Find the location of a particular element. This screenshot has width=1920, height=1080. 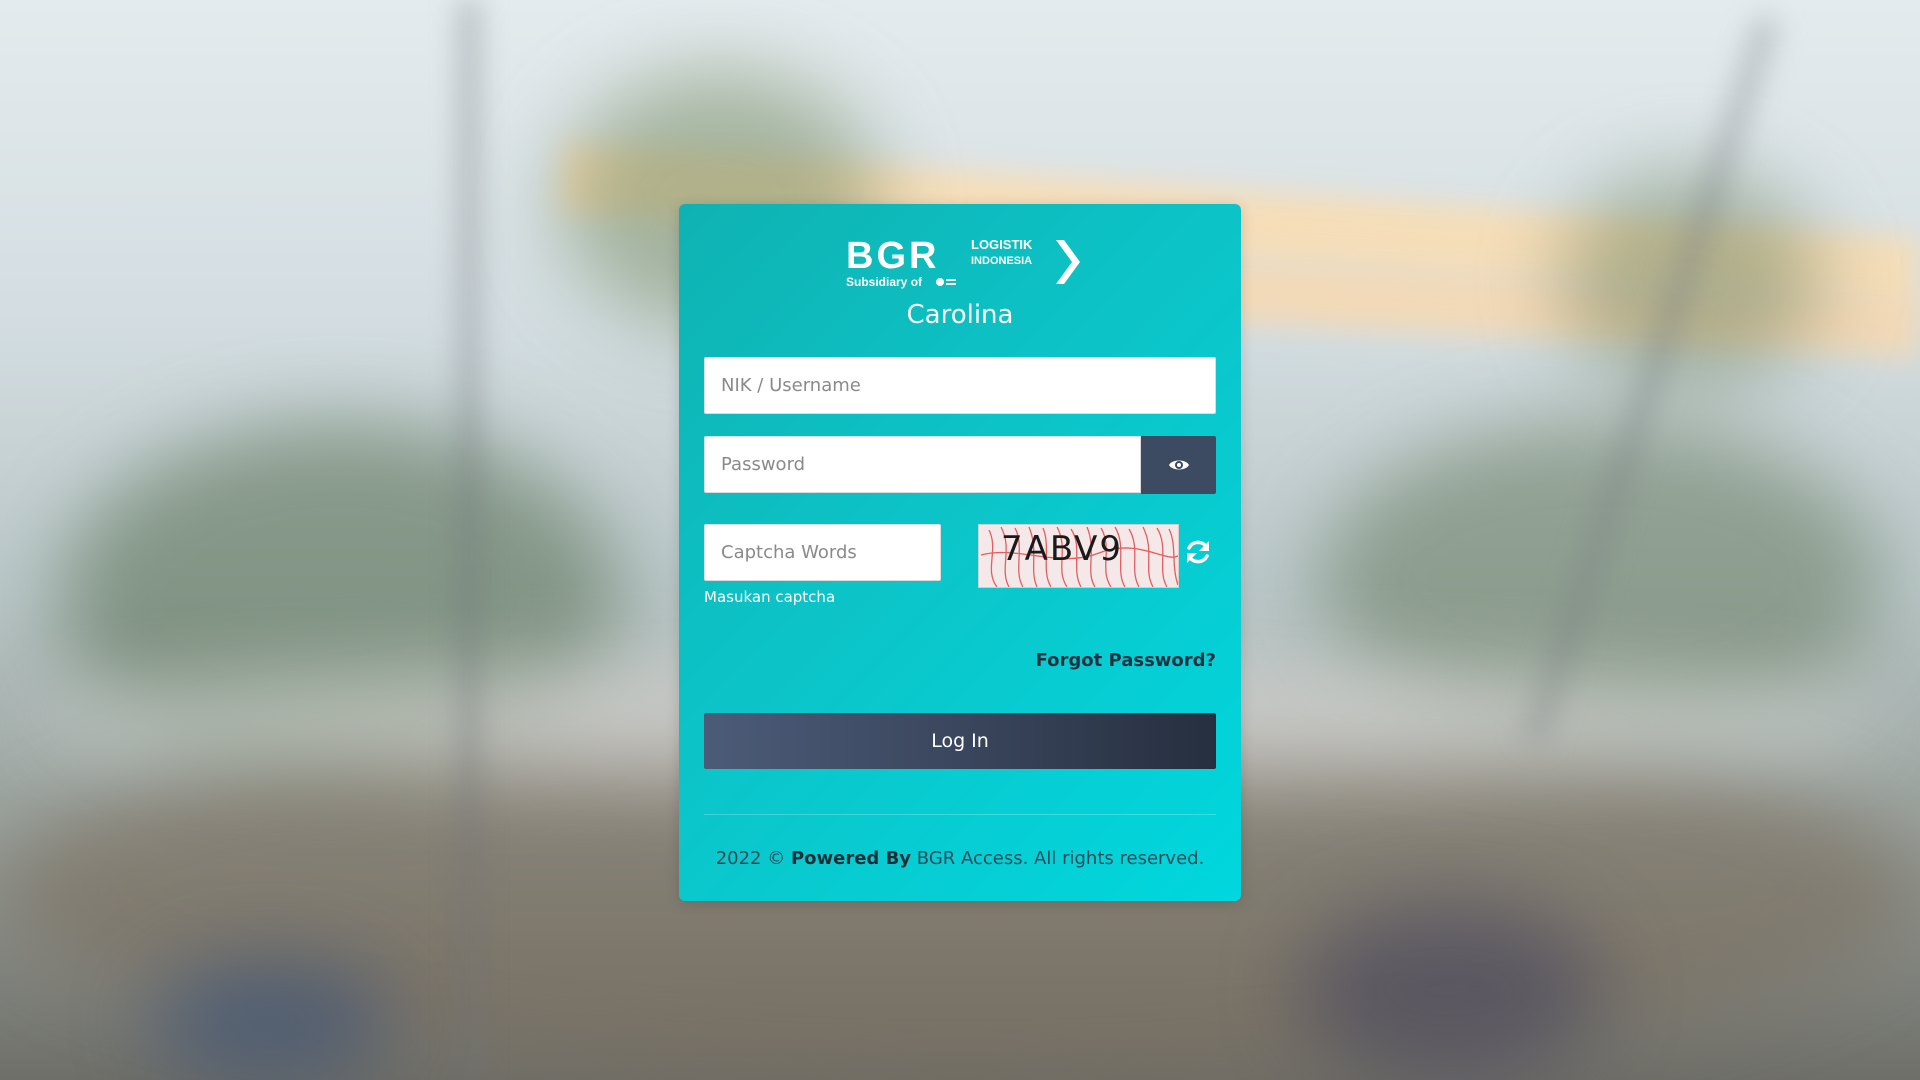

username-field is located at coordinates (960, 385).